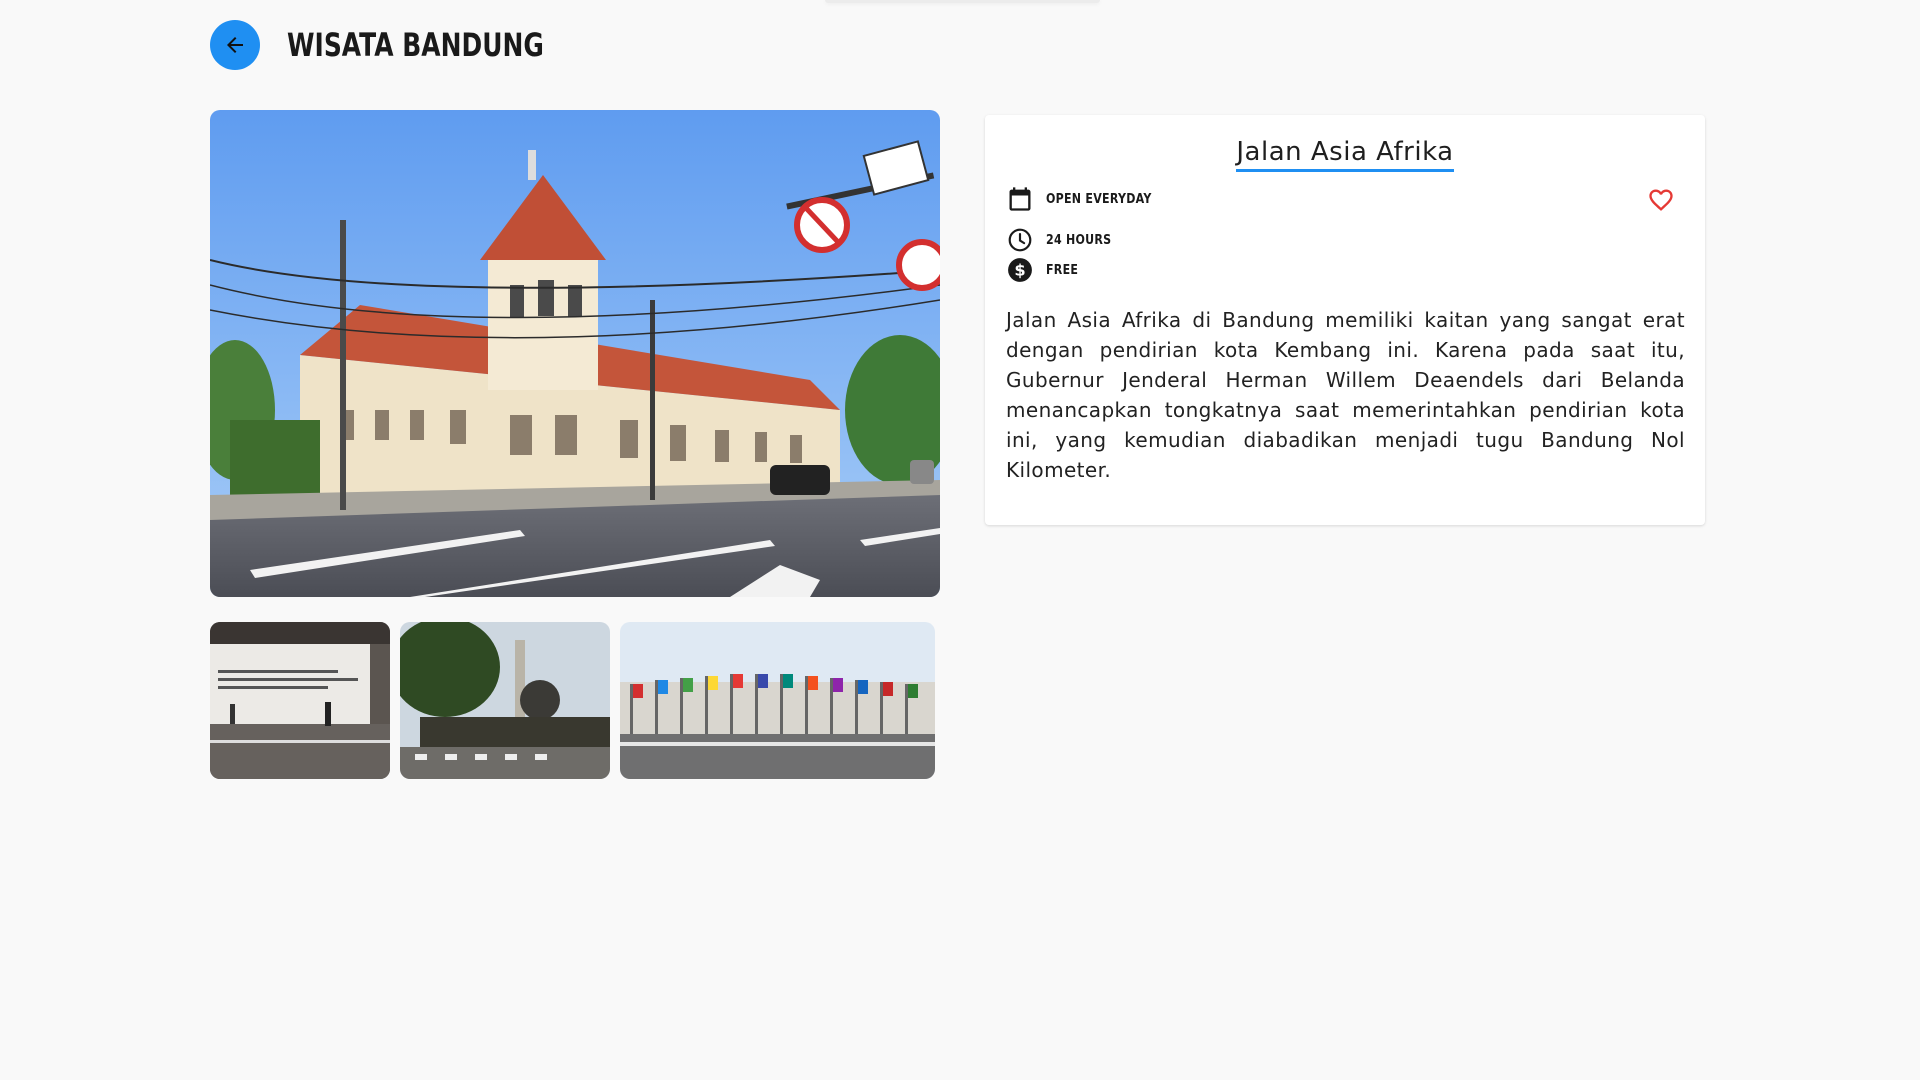 This screenshot has height=1080, width=1920. Describe the element at coordinates (415, 45) in the screenshot. I see `page-title: WISATA BANDUNG` at that location.